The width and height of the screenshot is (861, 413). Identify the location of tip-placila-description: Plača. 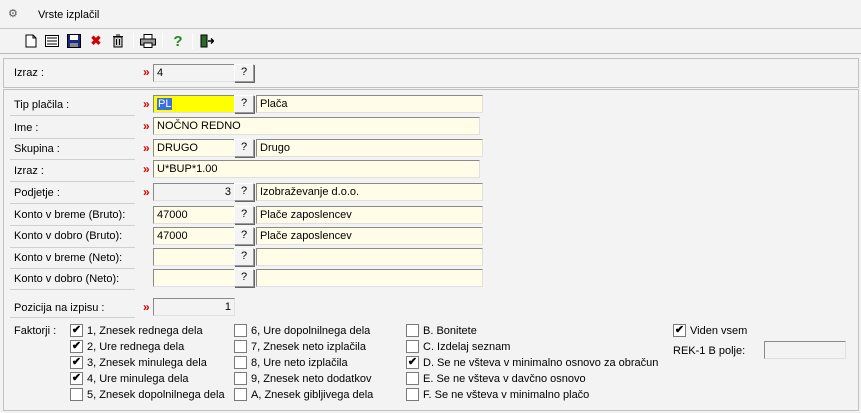
(369, 104).